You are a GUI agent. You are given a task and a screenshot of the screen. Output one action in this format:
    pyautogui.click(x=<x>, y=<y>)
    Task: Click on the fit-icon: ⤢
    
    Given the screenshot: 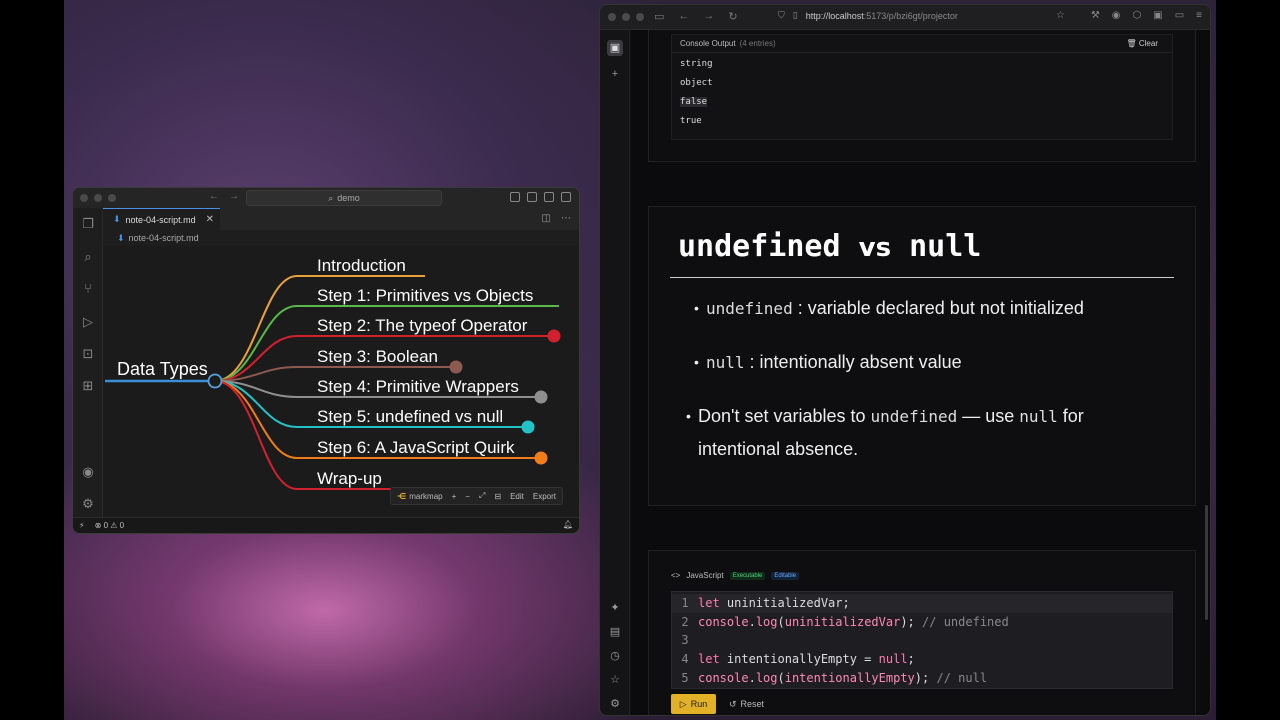 What is the action you would take?
    pyautogui.click(x=482, y=496)
    